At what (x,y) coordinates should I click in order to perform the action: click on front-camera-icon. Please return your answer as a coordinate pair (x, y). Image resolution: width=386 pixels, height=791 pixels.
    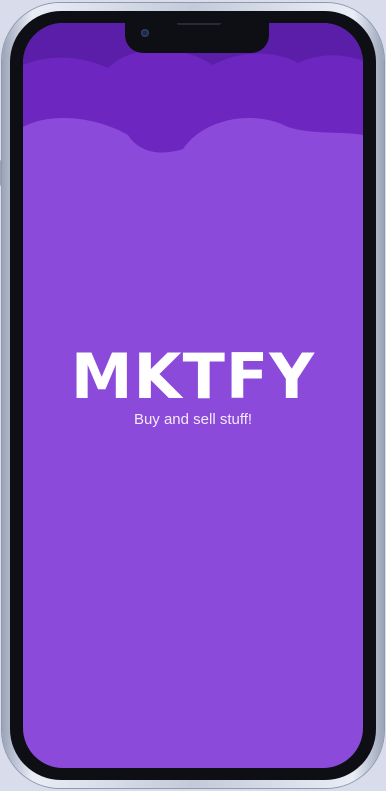
    Looking at the image, I should click on (145, 33).